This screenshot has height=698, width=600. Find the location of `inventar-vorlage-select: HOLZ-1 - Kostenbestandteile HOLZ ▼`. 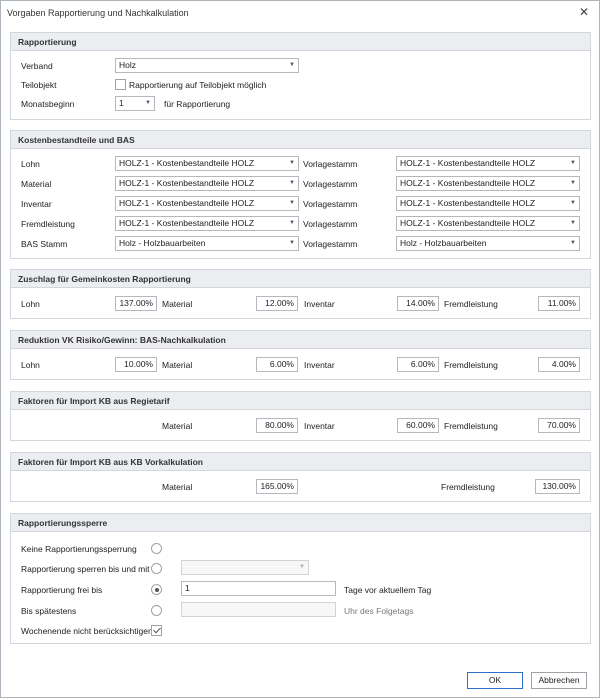

inventar-vorlage-select: HOLZ-1 - Kostenbestandteile HOLZ ▼ is located at coordinates (488, 203).